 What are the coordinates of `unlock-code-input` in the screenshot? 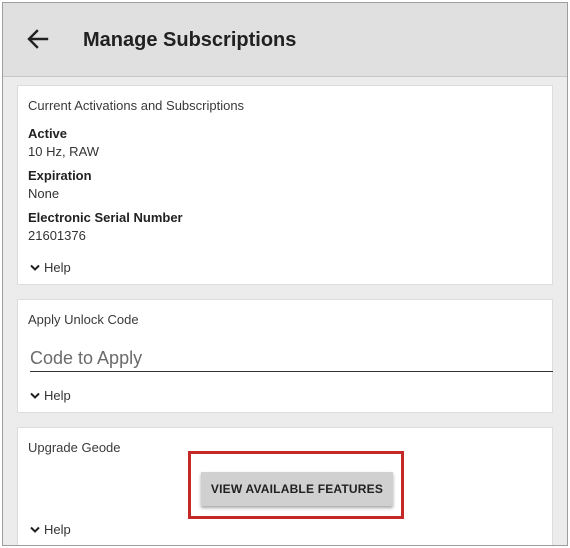 It's located at (291, 359).